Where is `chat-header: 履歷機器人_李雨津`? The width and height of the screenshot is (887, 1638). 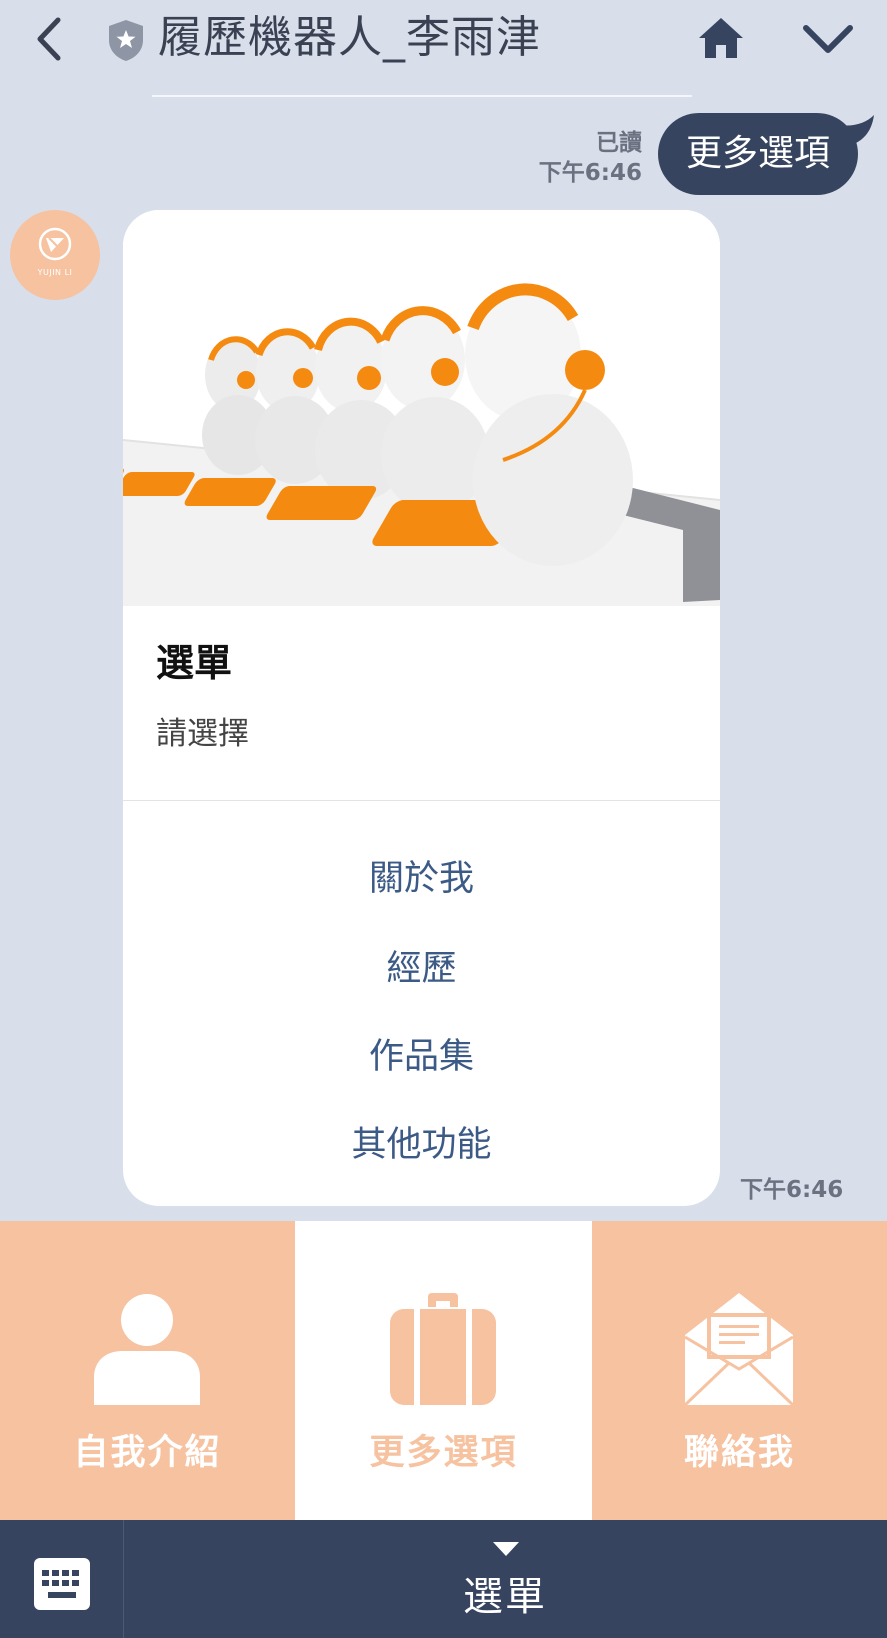
chat-header: 履歷機器人_李雨津 is located at coordinates (443, 48).